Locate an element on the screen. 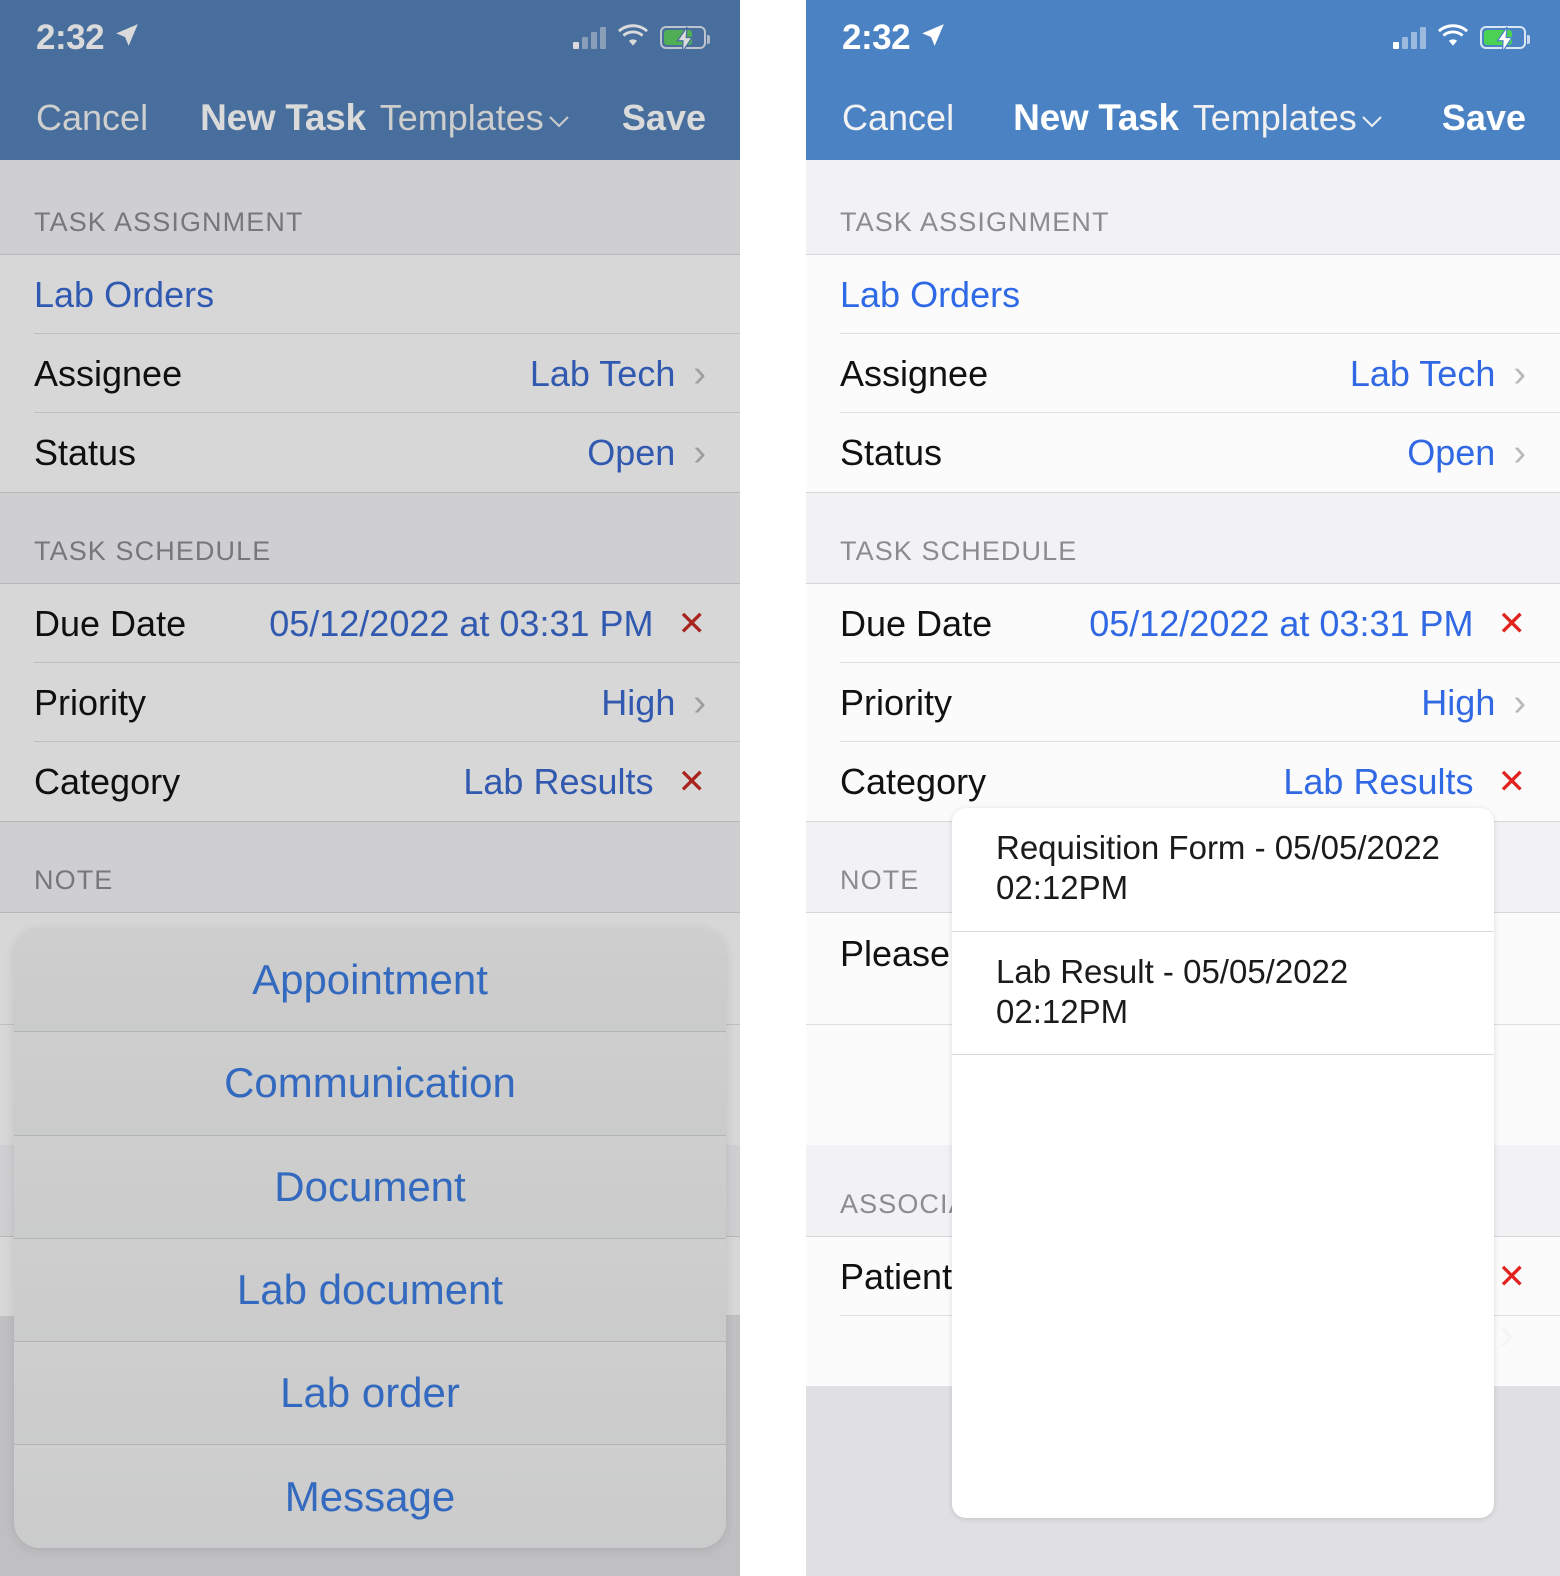 The width and height of the screenshot is (1560, 1576). action-sheet-item-document: Document is located at coordinates (370, 1186).